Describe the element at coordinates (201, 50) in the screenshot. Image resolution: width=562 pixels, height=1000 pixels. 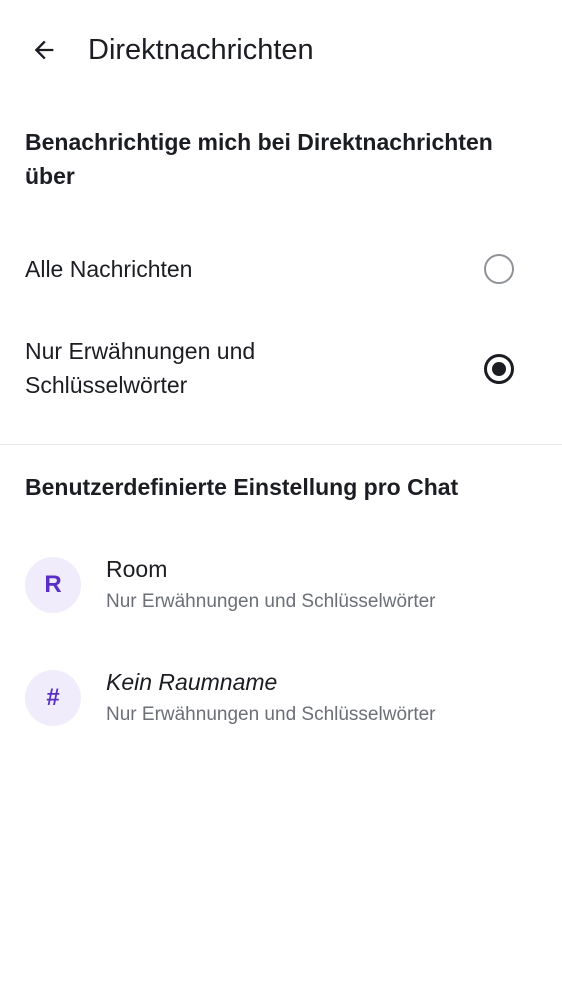
I see `page-title: Direktnachrichten` at that location.